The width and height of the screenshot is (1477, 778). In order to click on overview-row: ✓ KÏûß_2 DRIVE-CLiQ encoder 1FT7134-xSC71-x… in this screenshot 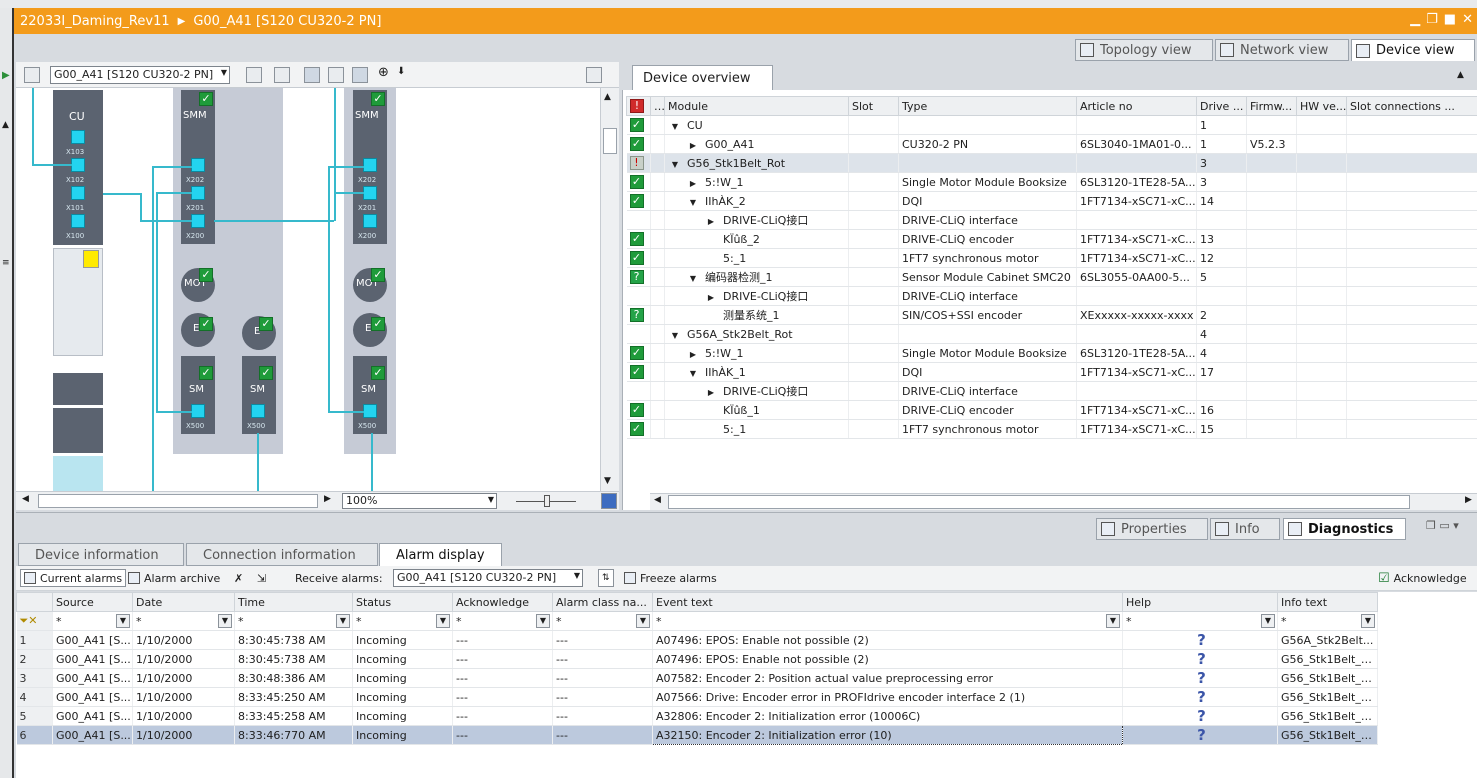, I will do `click(1051, 239)`.